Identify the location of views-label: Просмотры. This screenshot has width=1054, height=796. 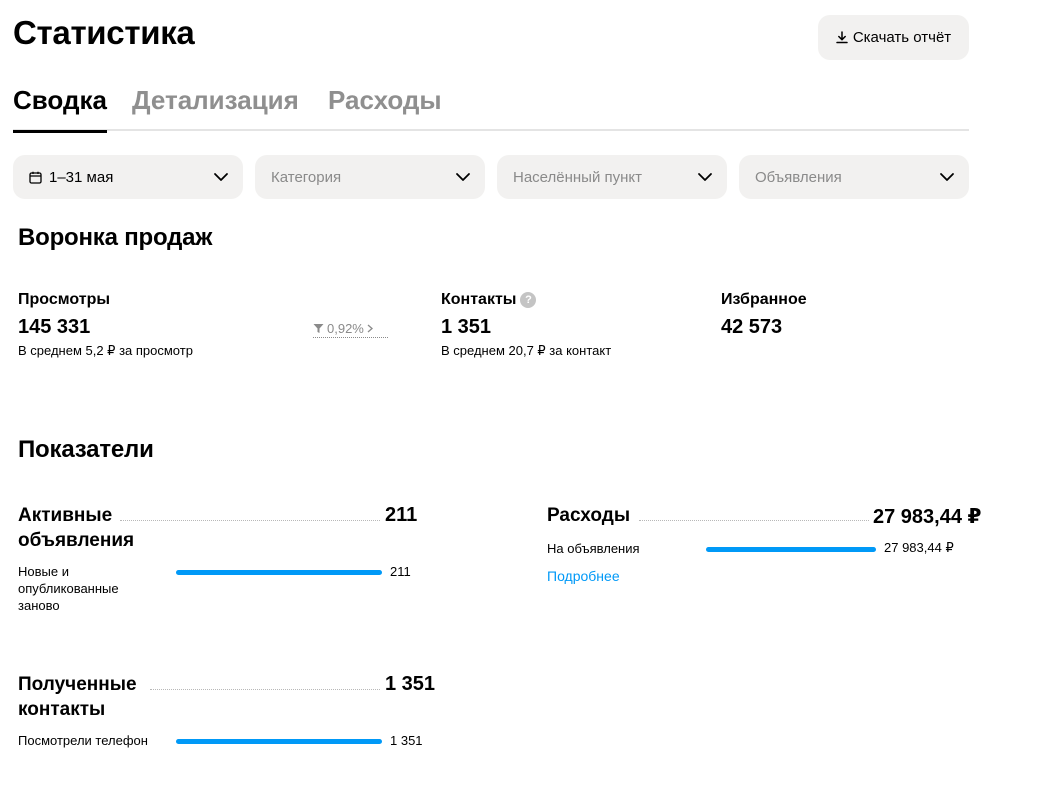
(64, 300).